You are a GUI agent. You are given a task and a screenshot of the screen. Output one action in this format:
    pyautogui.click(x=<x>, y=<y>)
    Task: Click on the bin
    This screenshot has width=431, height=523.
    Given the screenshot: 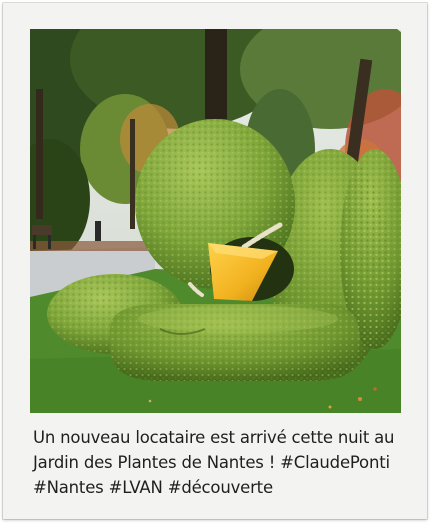 What is the action you would take?
    pyautogui.click(x=98, y=231)
    